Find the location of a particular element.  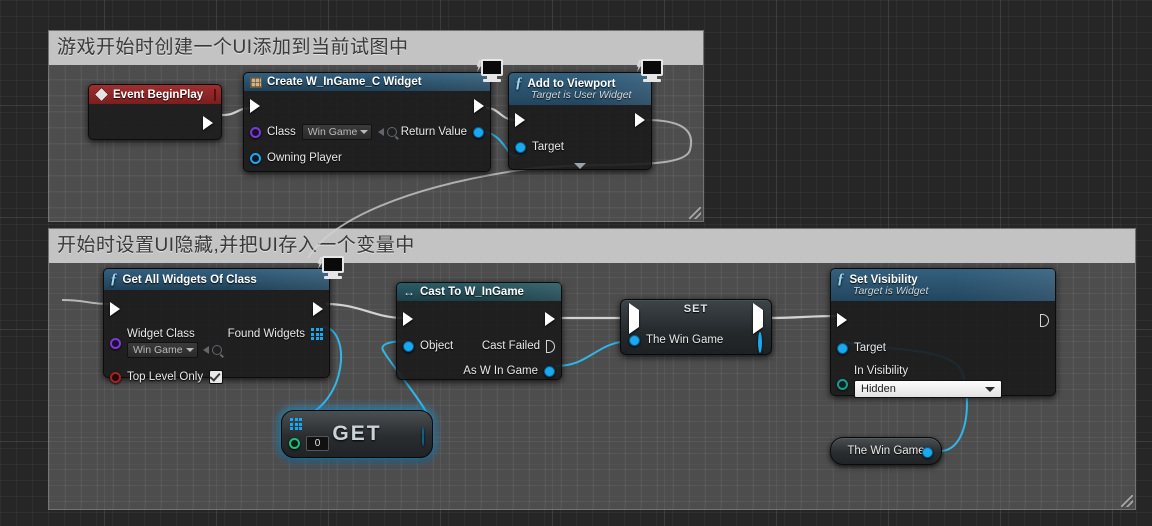

node-header-get-all-widgets: ƒ Get All Widgets Of Class is located at coordinates (216, 279).